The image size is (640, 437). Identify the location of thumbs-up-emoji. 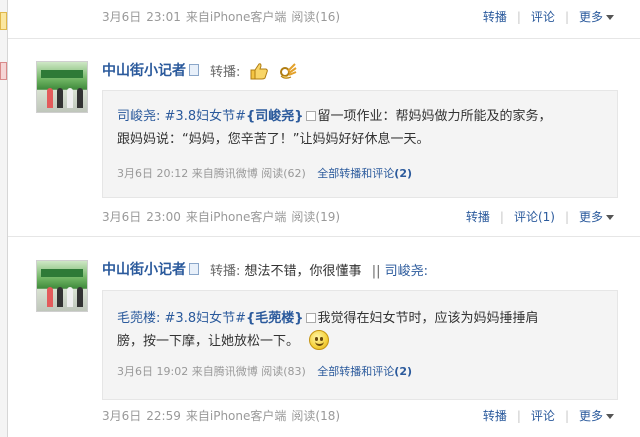
(259, 71).